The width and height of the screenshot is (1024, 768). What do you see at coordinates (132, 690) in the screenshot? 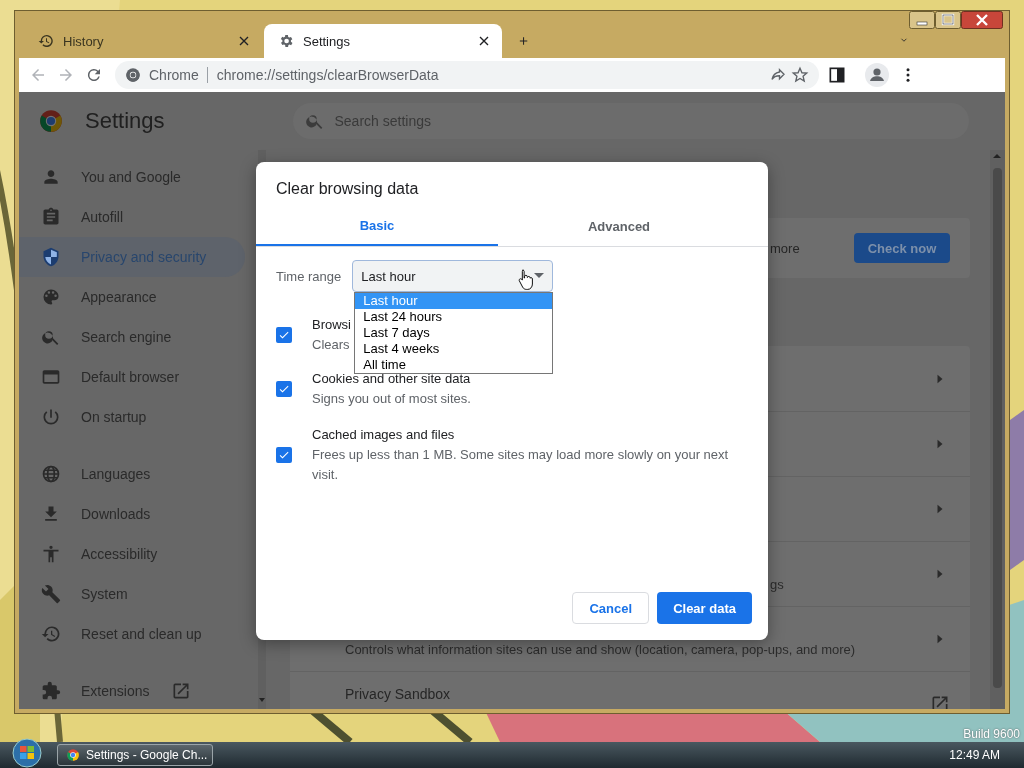
I see `sidebar-item: Extensions` at bounding box center [132, 690].